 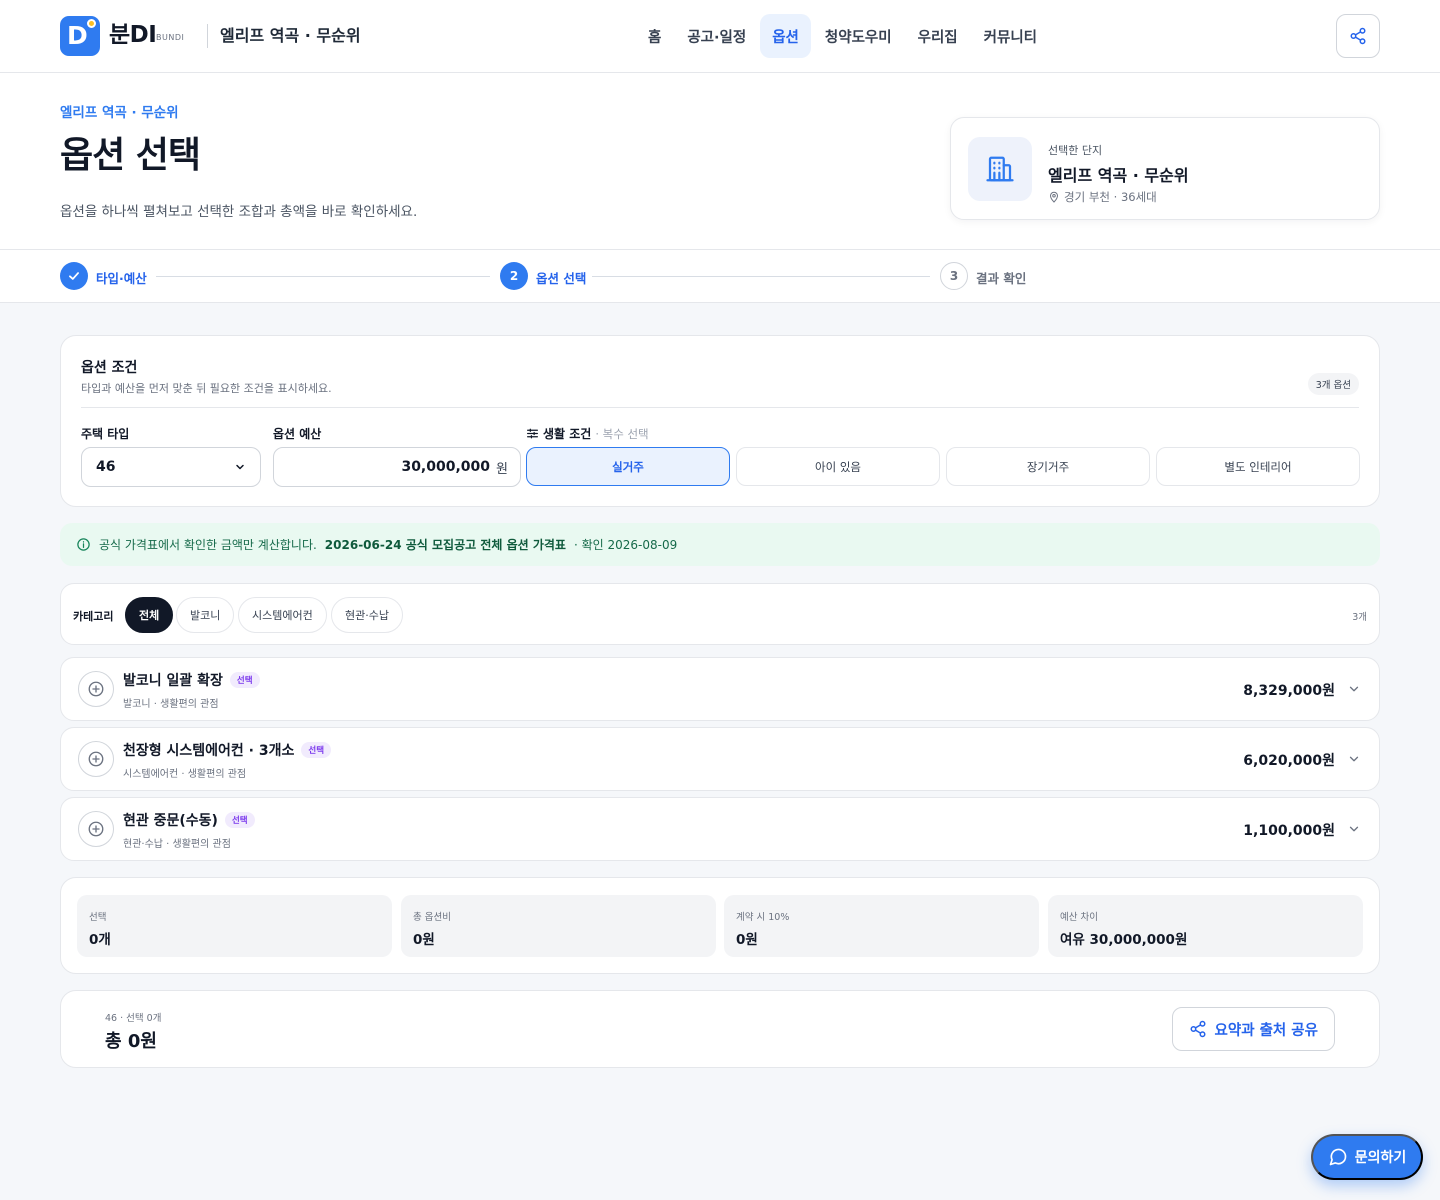 What do you see at coordinates (858, 36) in the screenshot?
I see `nav-subscription-helper: 청약도우미` at bounding box center [858, 36].